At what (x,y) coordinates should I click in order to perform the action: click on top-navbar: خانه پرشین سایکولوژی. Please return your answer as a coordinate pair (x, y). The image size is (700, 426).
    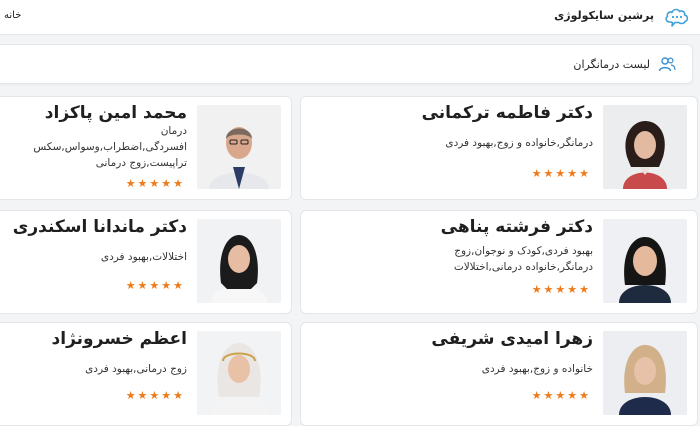
    Looking at the image, I should click on (350, 17).